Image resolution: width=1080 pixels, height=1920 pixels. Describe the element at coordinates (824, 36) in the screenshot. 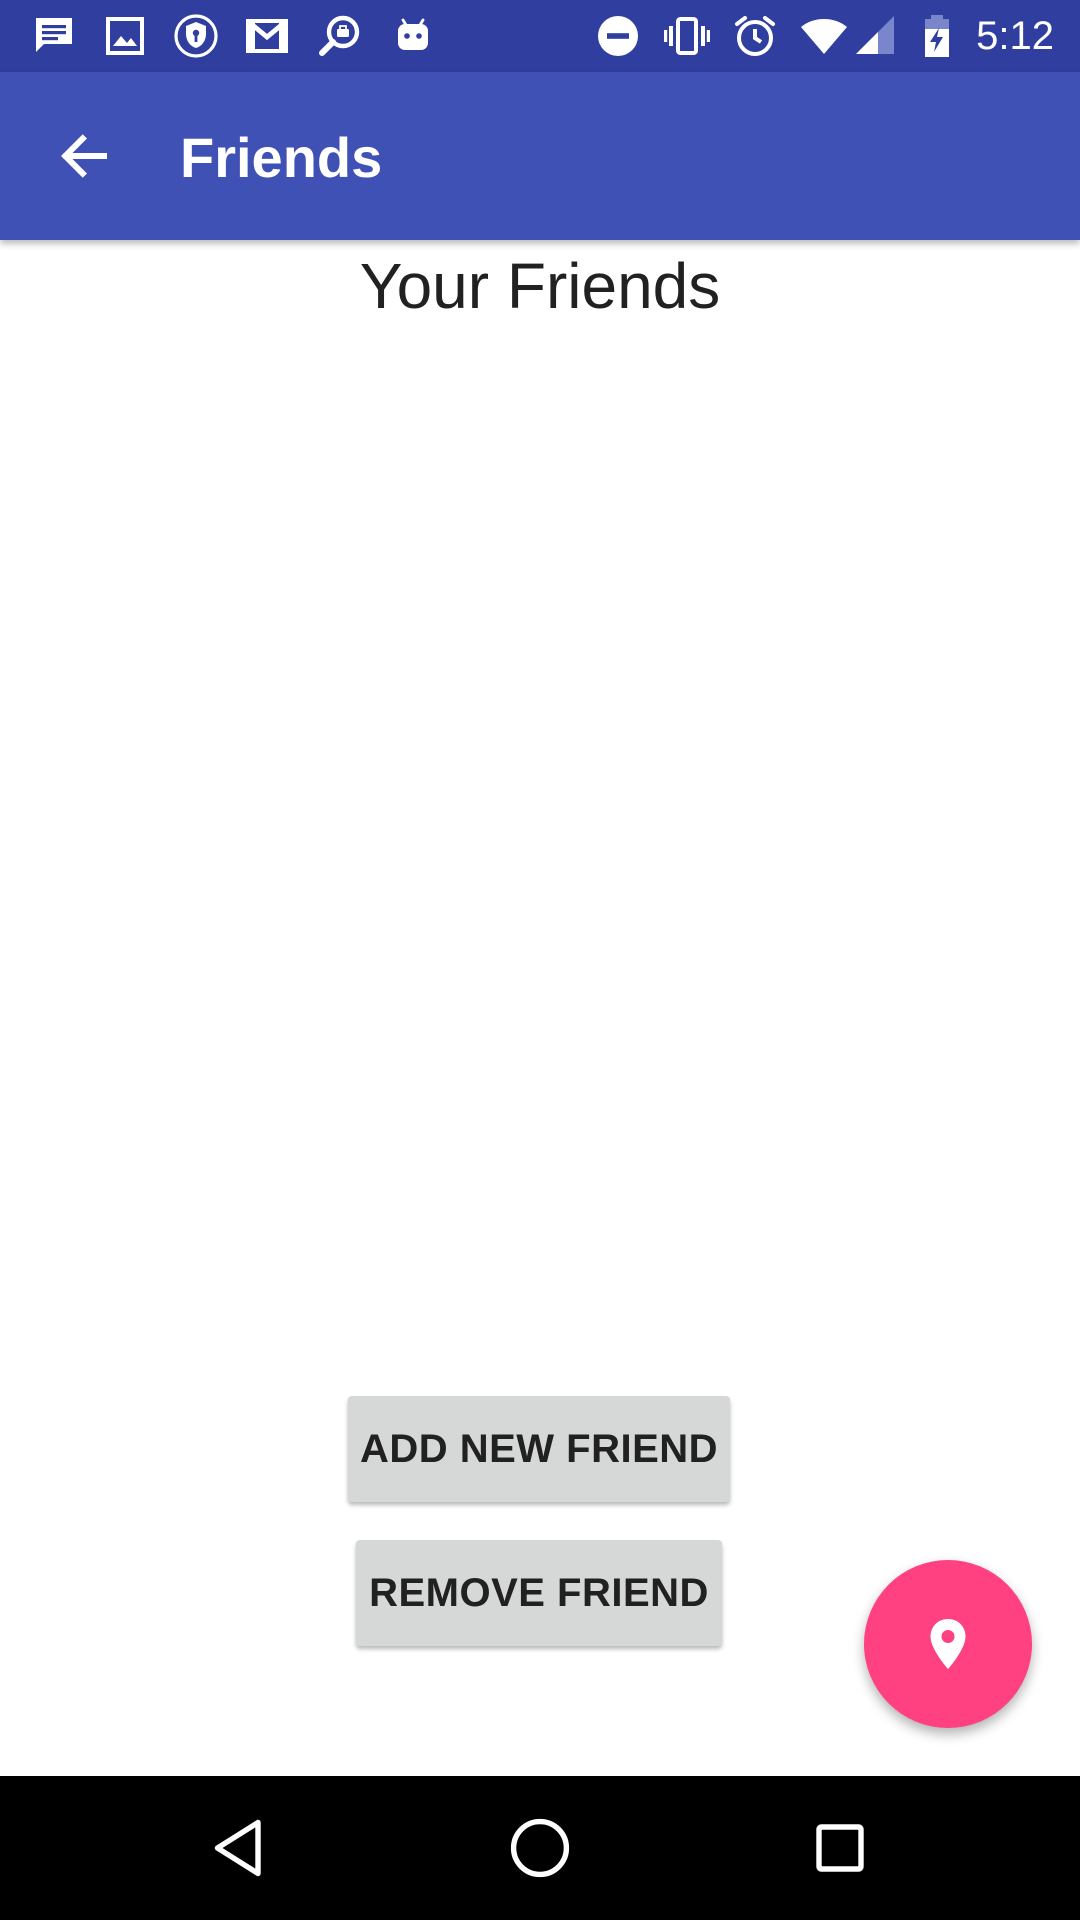

I see `wifi-icon` at that location.